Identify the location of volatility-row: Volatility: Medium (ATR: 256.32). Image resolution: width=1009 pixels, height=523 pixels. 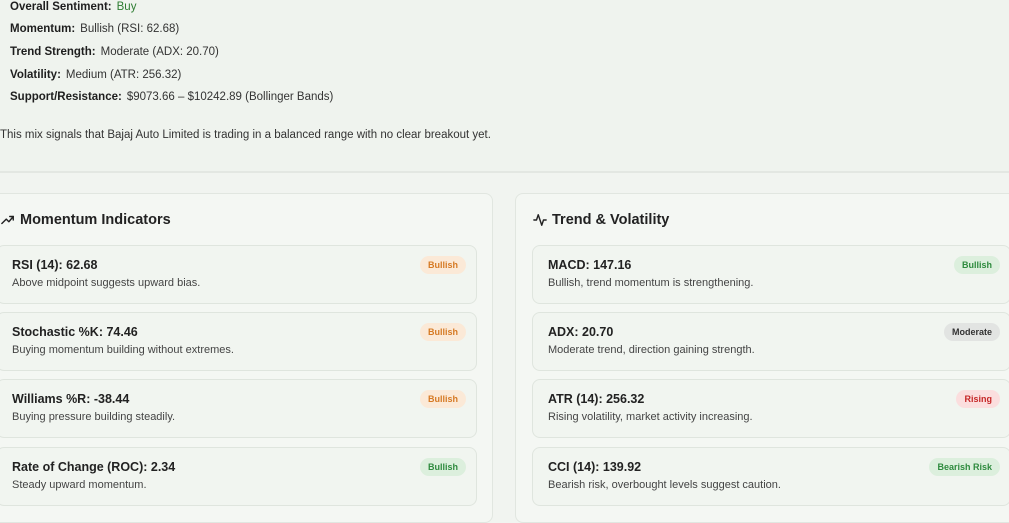
(95, 75).